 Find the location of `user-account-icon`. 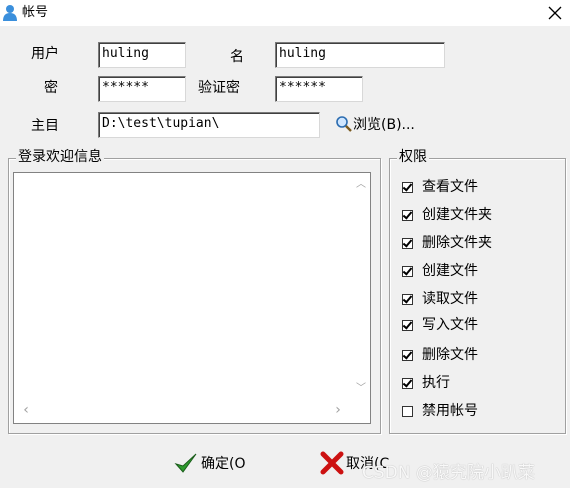

user-account-icon is located at coordinates (10, 13).